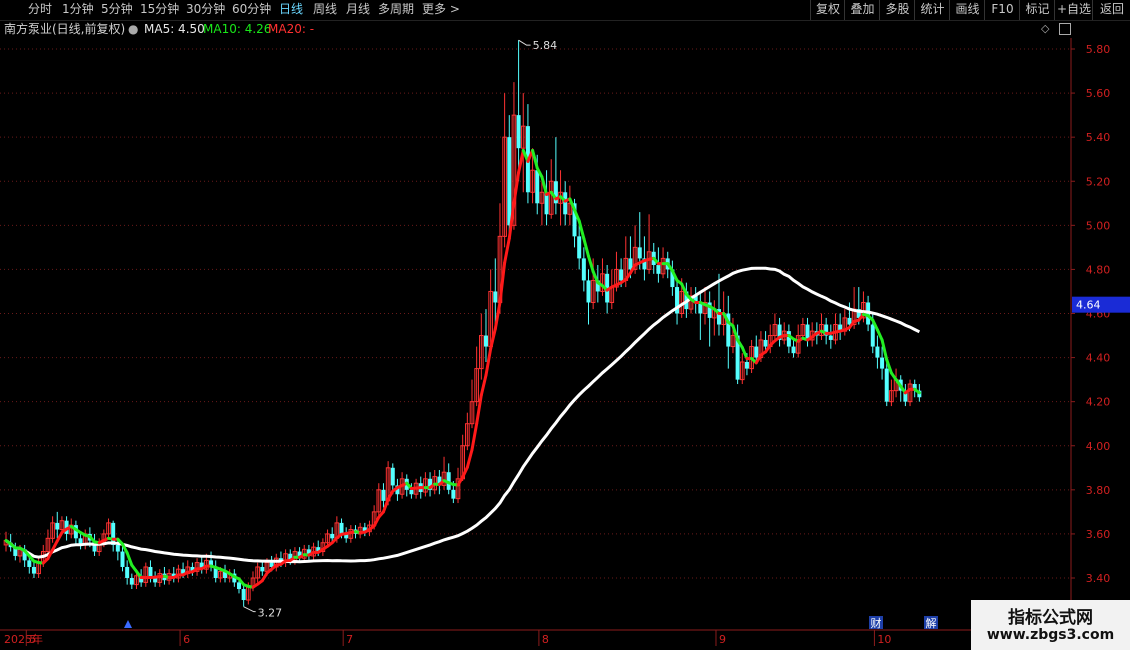  What do you see at coordinates (1050, 618) in the screenshot?
I see `watermark-title: 指标公式网` at bounding box center [1050, 618].